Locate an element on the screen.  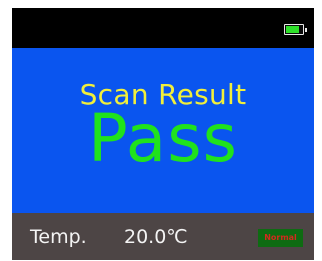
battery-level-fill is located at coordinates (292, 29).